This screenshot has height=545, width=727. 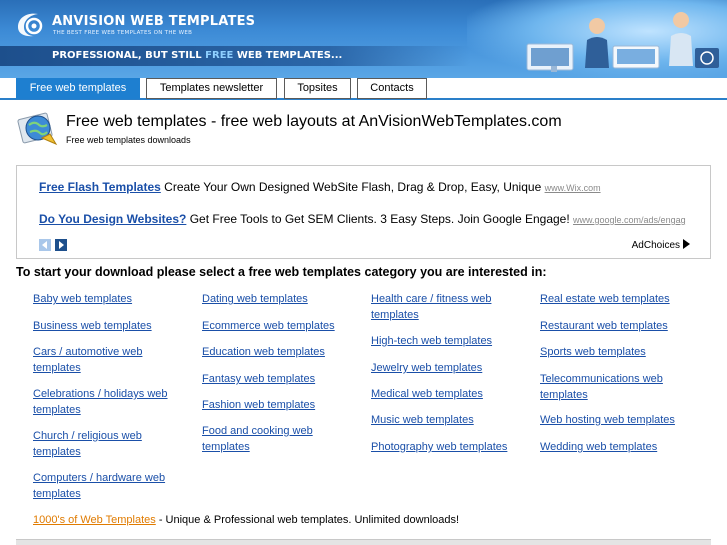 I want to click on page-subtitle: Free web templates downloads, so click(x=128, y=140).